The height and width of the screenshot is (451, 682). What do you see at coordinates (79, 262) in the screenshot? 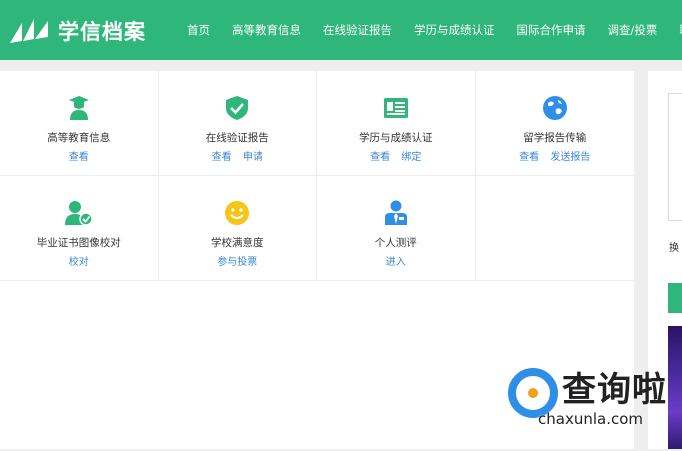
I see `proofread-link: 校对` at bounding box center [79, 262].